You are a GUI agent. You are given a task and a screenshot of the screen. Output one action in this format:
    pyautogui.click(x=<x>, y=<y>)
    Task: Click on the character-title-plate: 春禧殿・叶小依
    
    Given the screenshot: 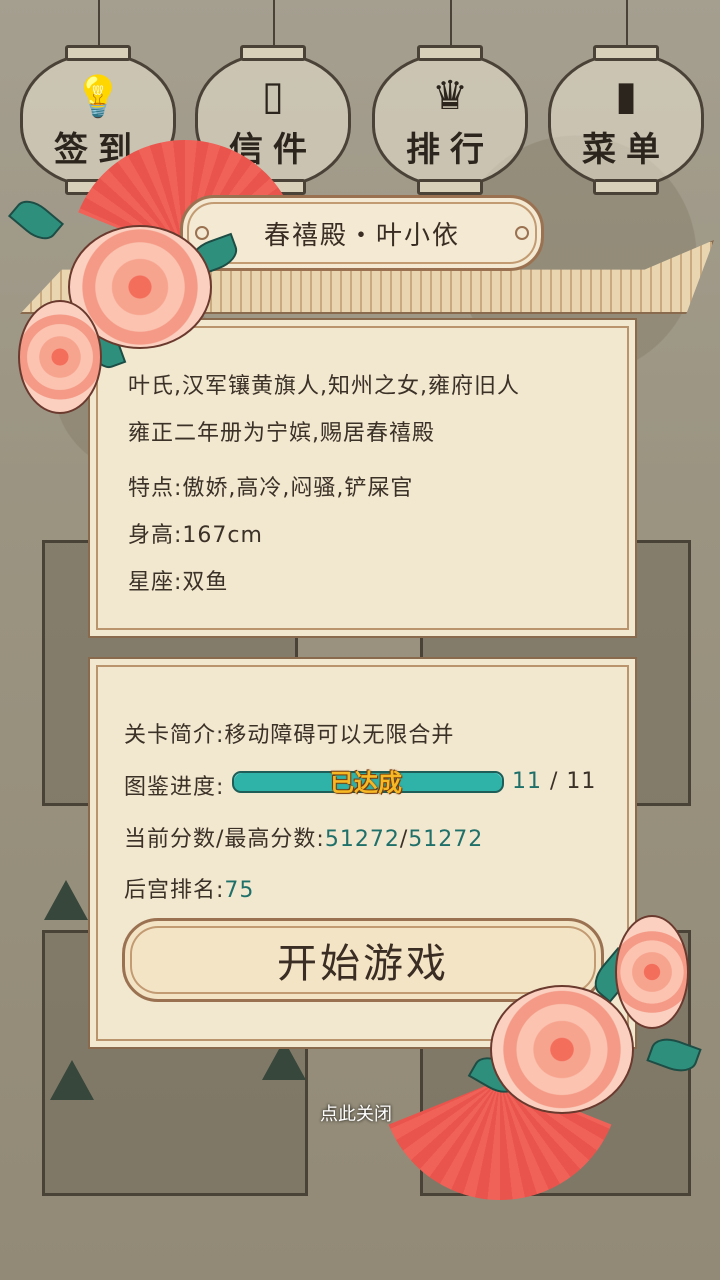 What is the action you would take?
    pyautogui.click(x=362, y=233)
    